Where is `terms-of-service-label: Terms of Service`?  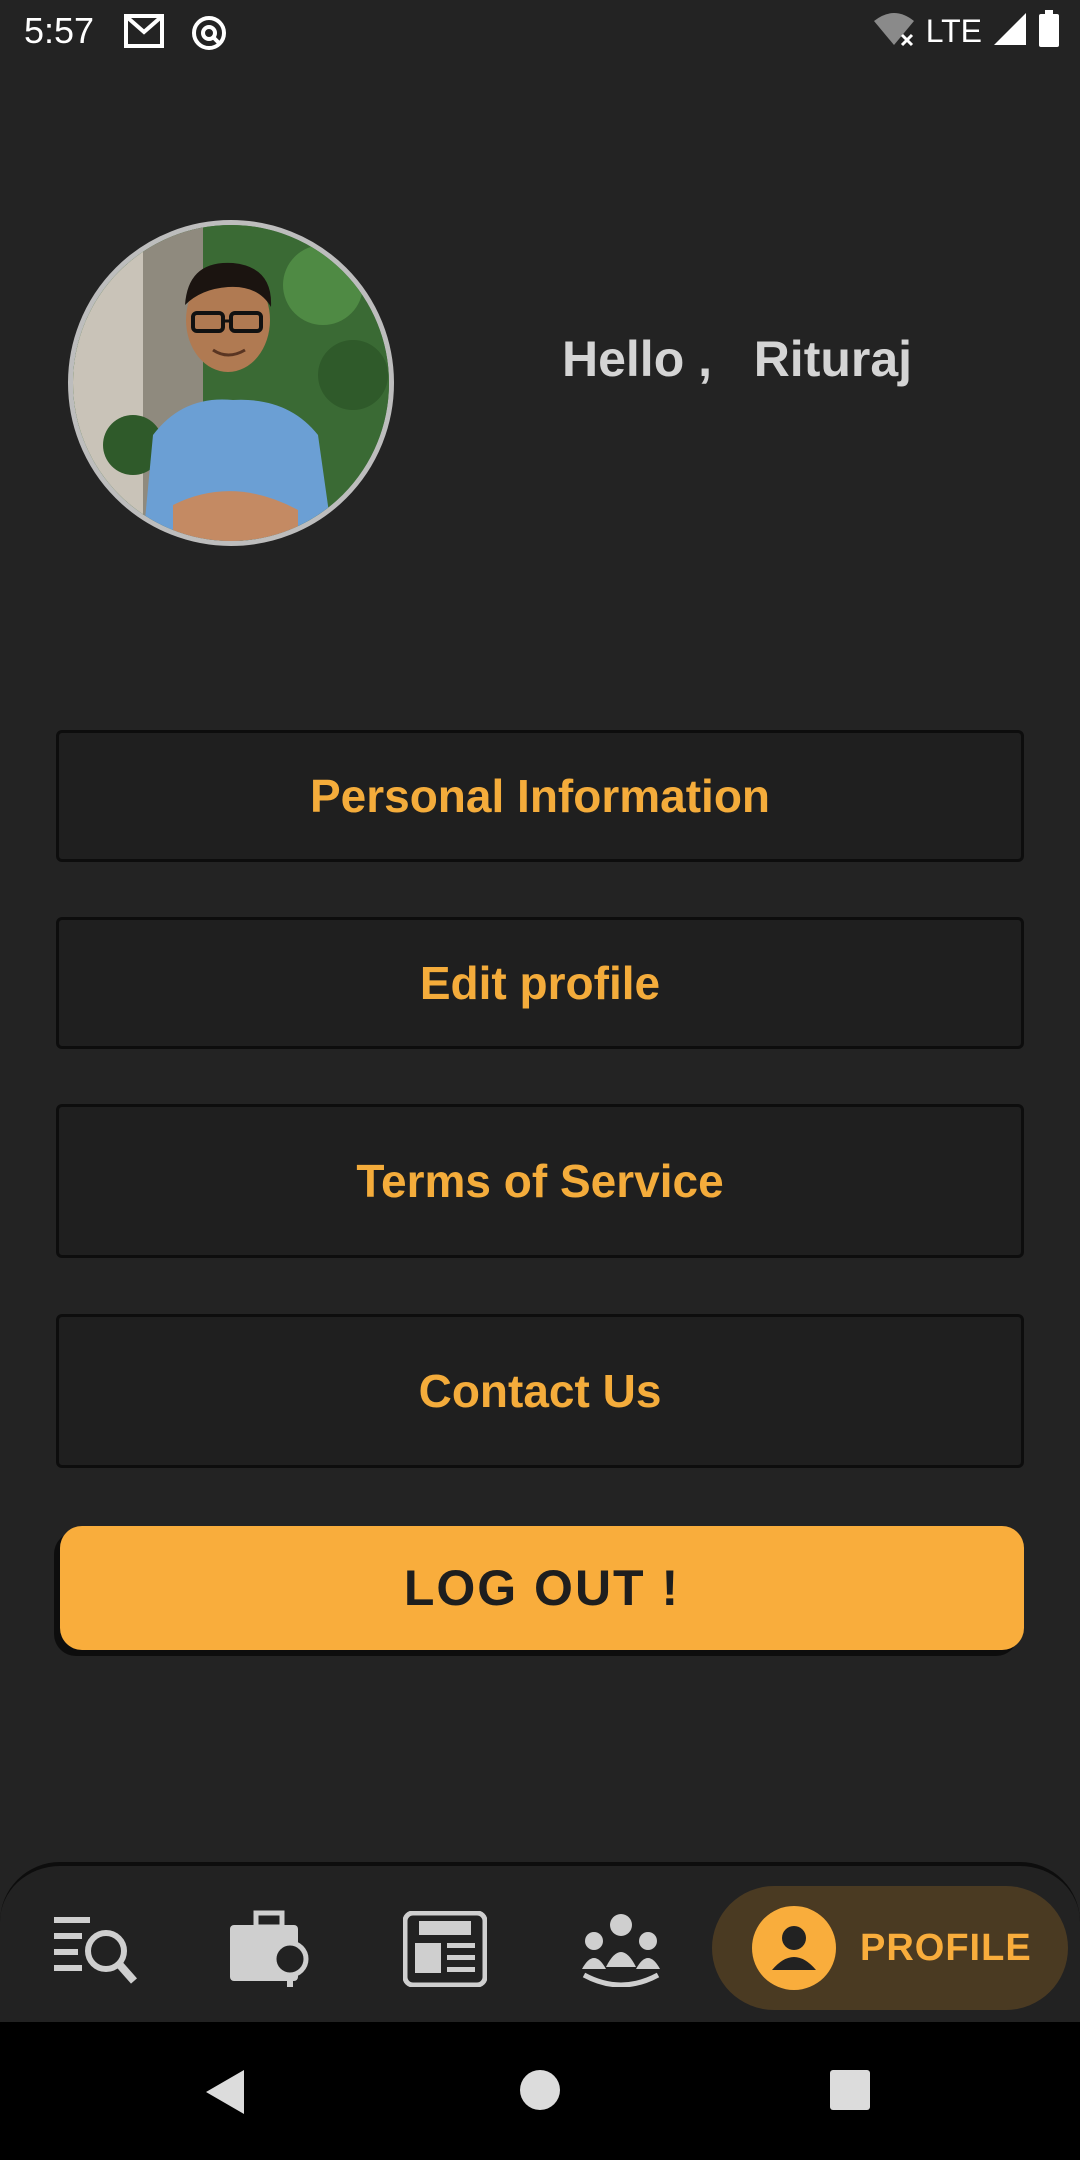 terms-of-service-label: Terms of Service is located at coordinates (540, 1181).